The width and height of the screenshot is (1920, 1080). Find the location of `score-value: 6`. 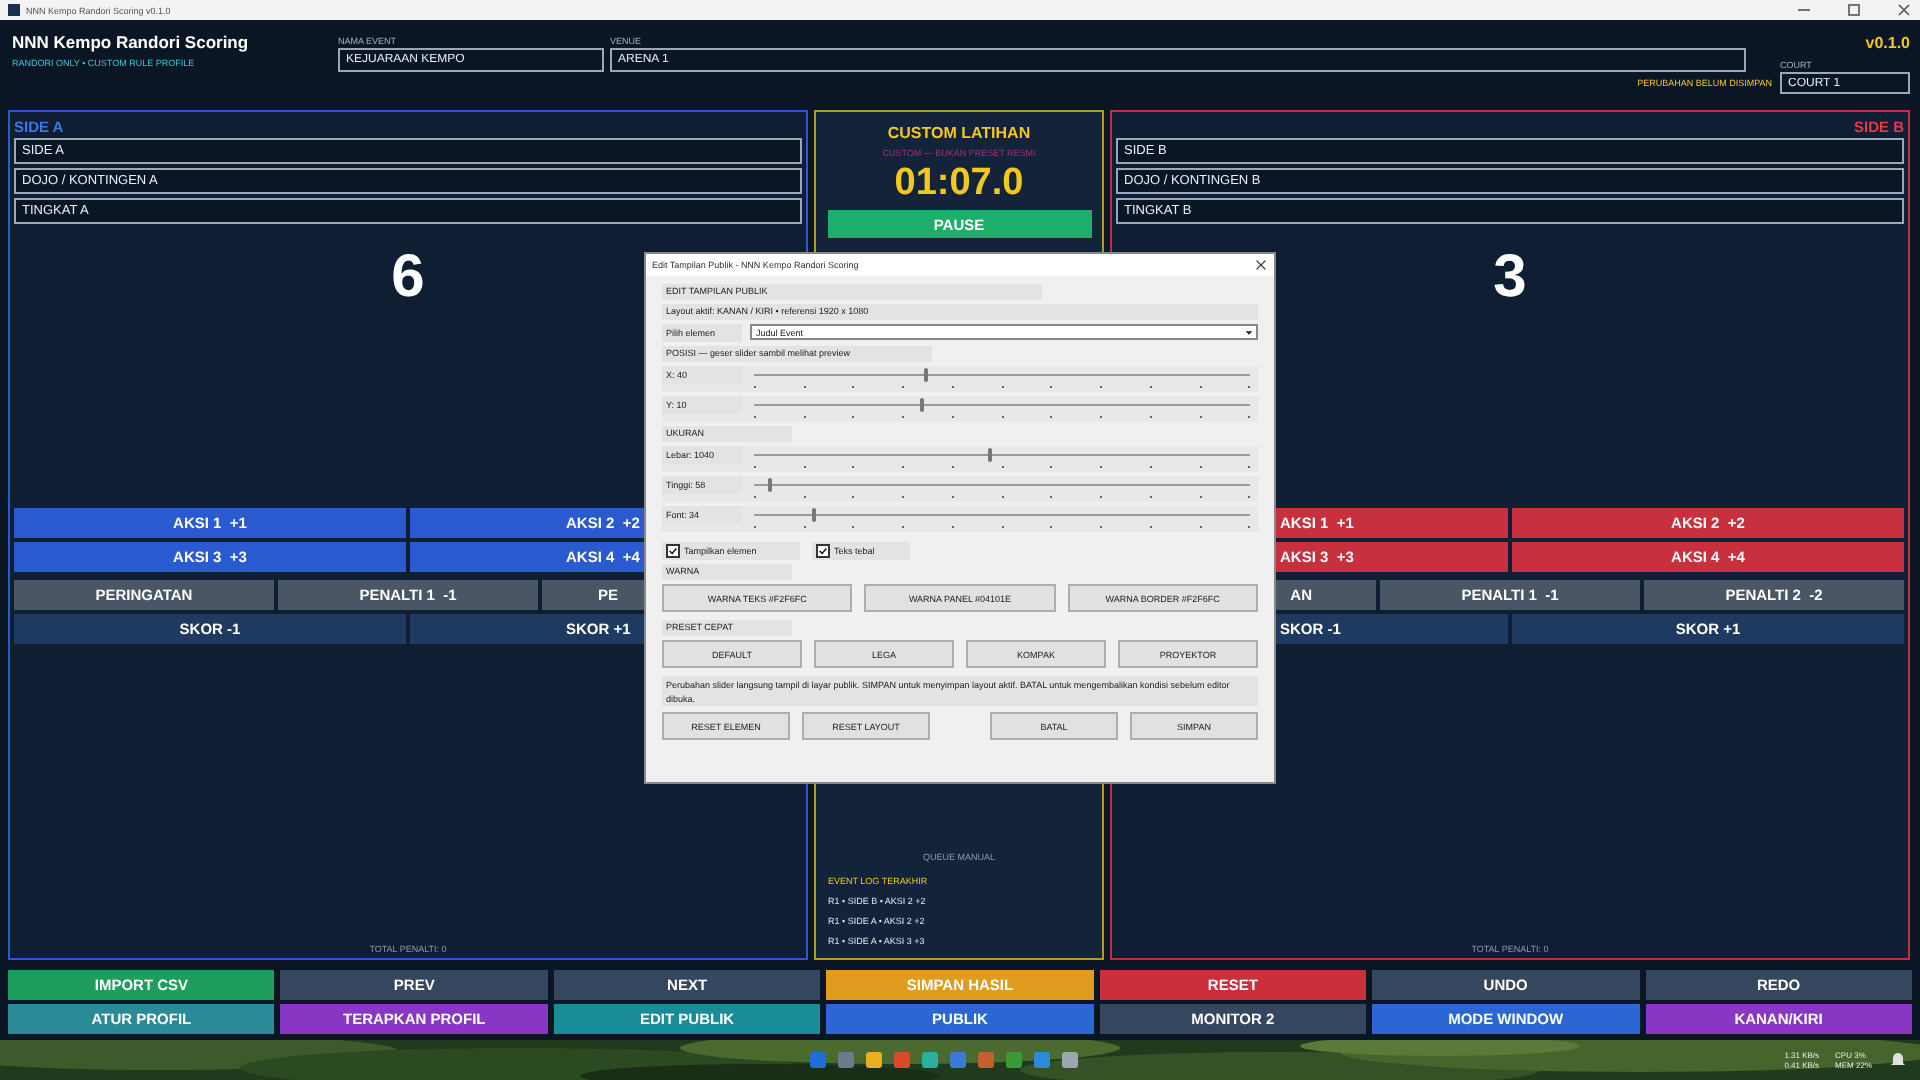

score-value: 6 is located at coordinates (408, 278).